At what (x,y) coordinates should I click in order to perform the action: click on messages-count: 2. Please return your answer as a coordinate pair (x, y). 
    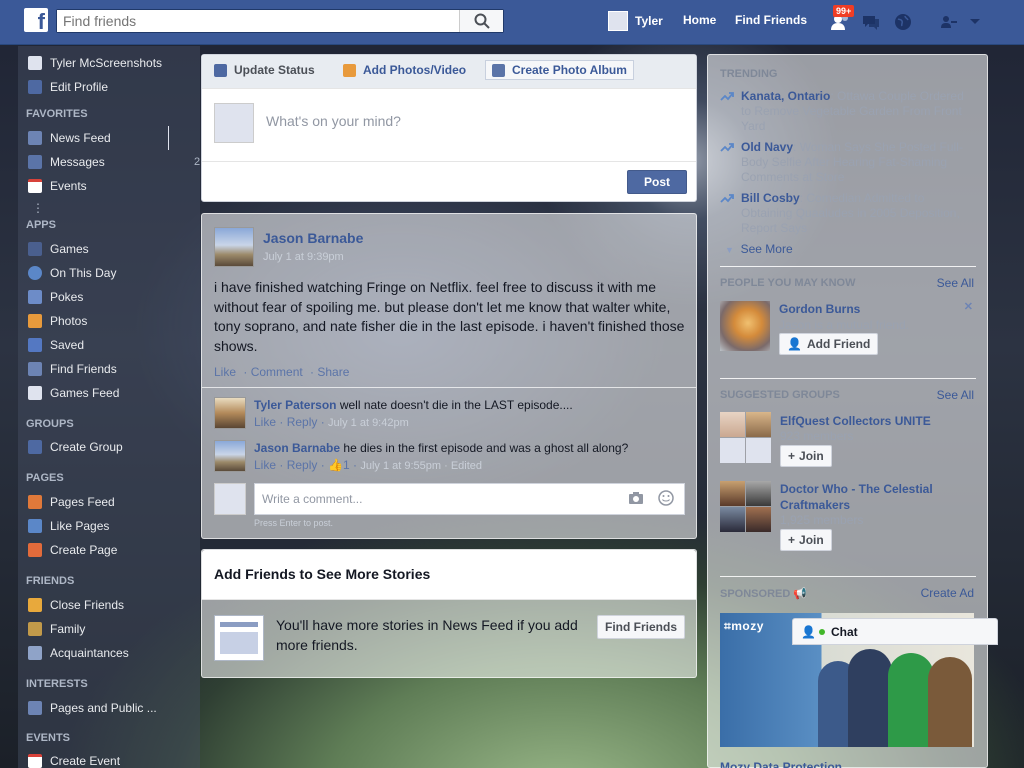
    Looking at the image, I should click on (197, 162).